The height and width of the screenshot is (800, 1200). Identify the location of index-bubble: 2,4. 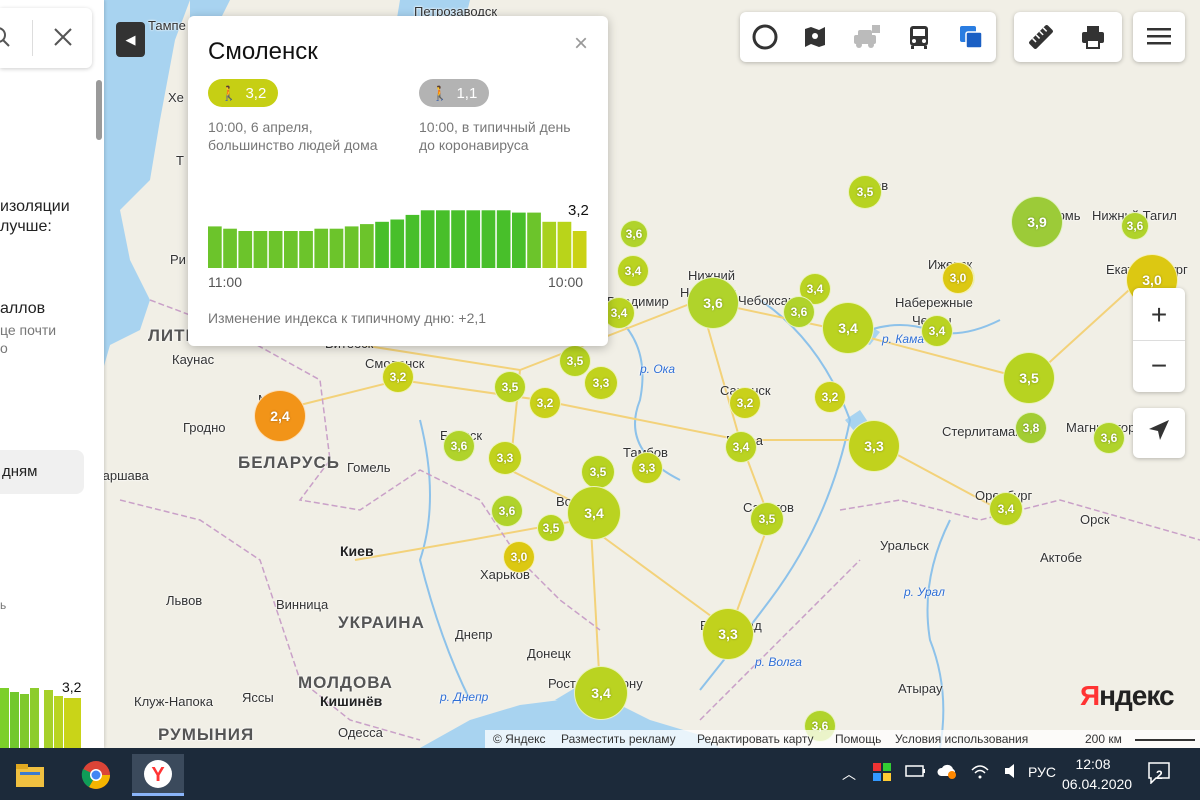
(280, 416).